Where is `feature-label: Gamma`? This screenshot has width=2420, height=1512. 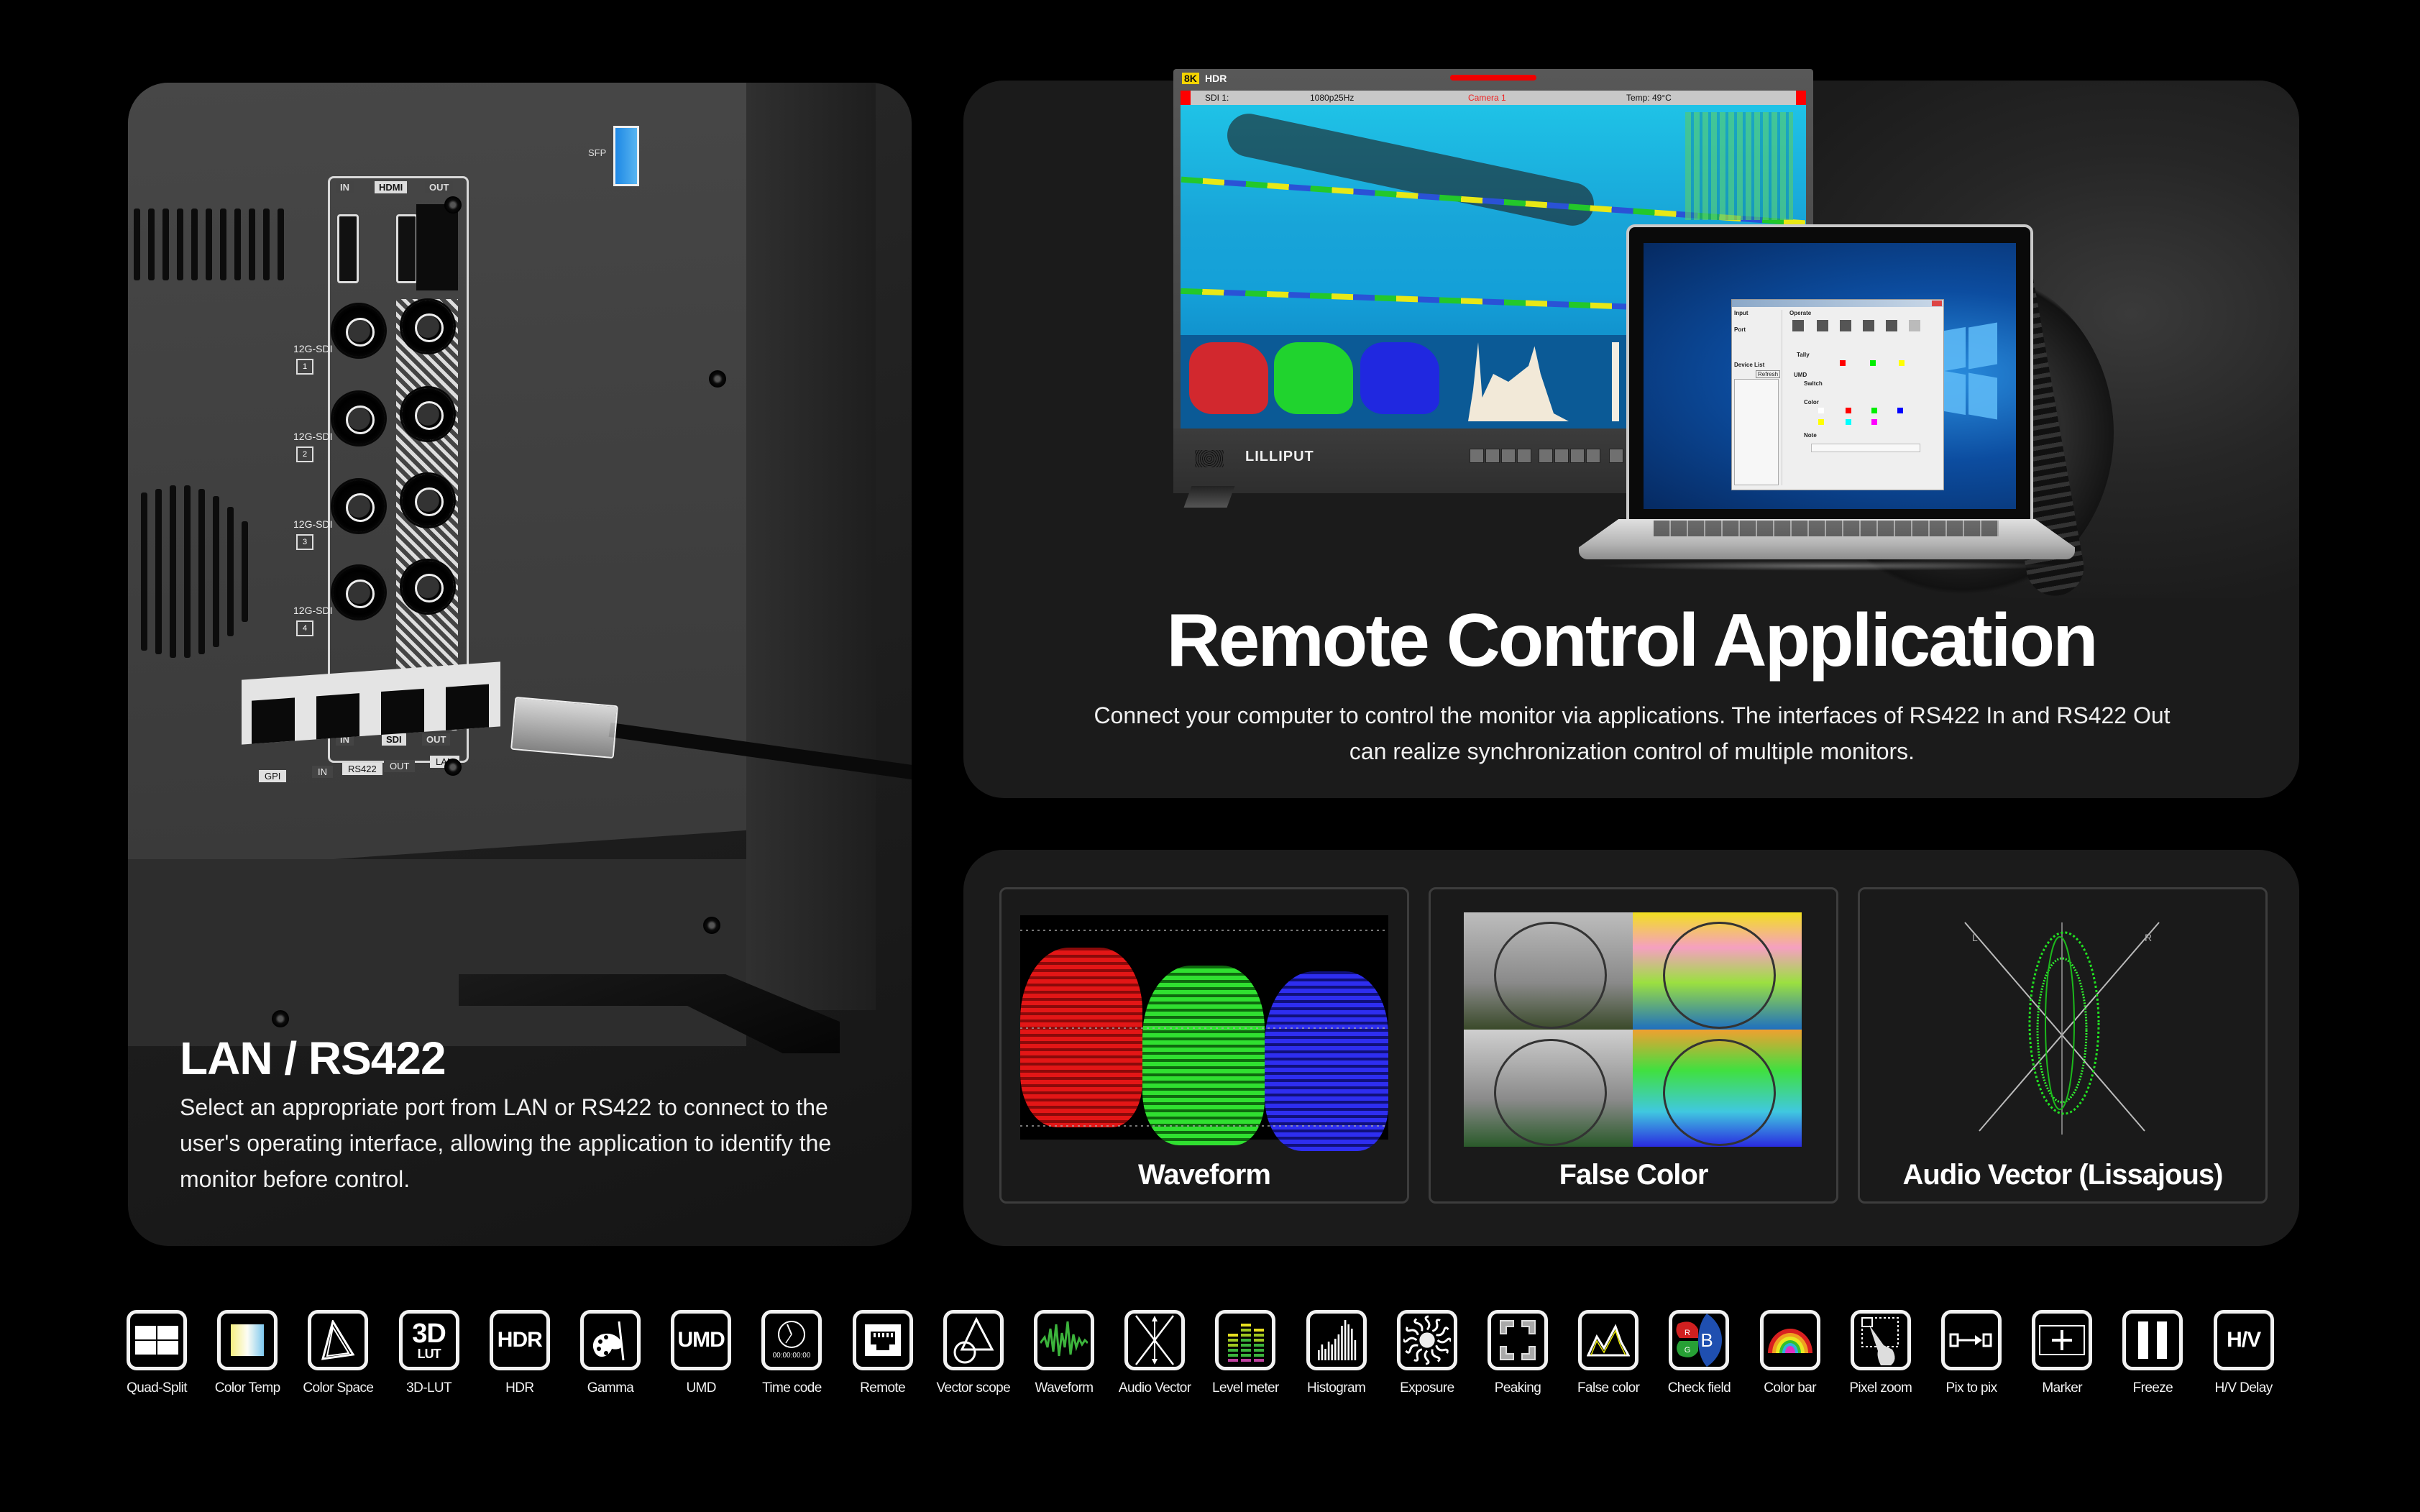
feature-label: Gamma is located at coordinates (610, 1388).